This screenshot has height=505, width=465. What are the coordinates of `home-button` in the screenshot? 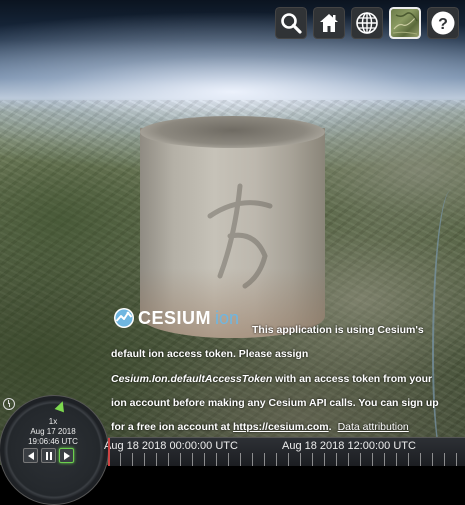 It's located at (329, 23).